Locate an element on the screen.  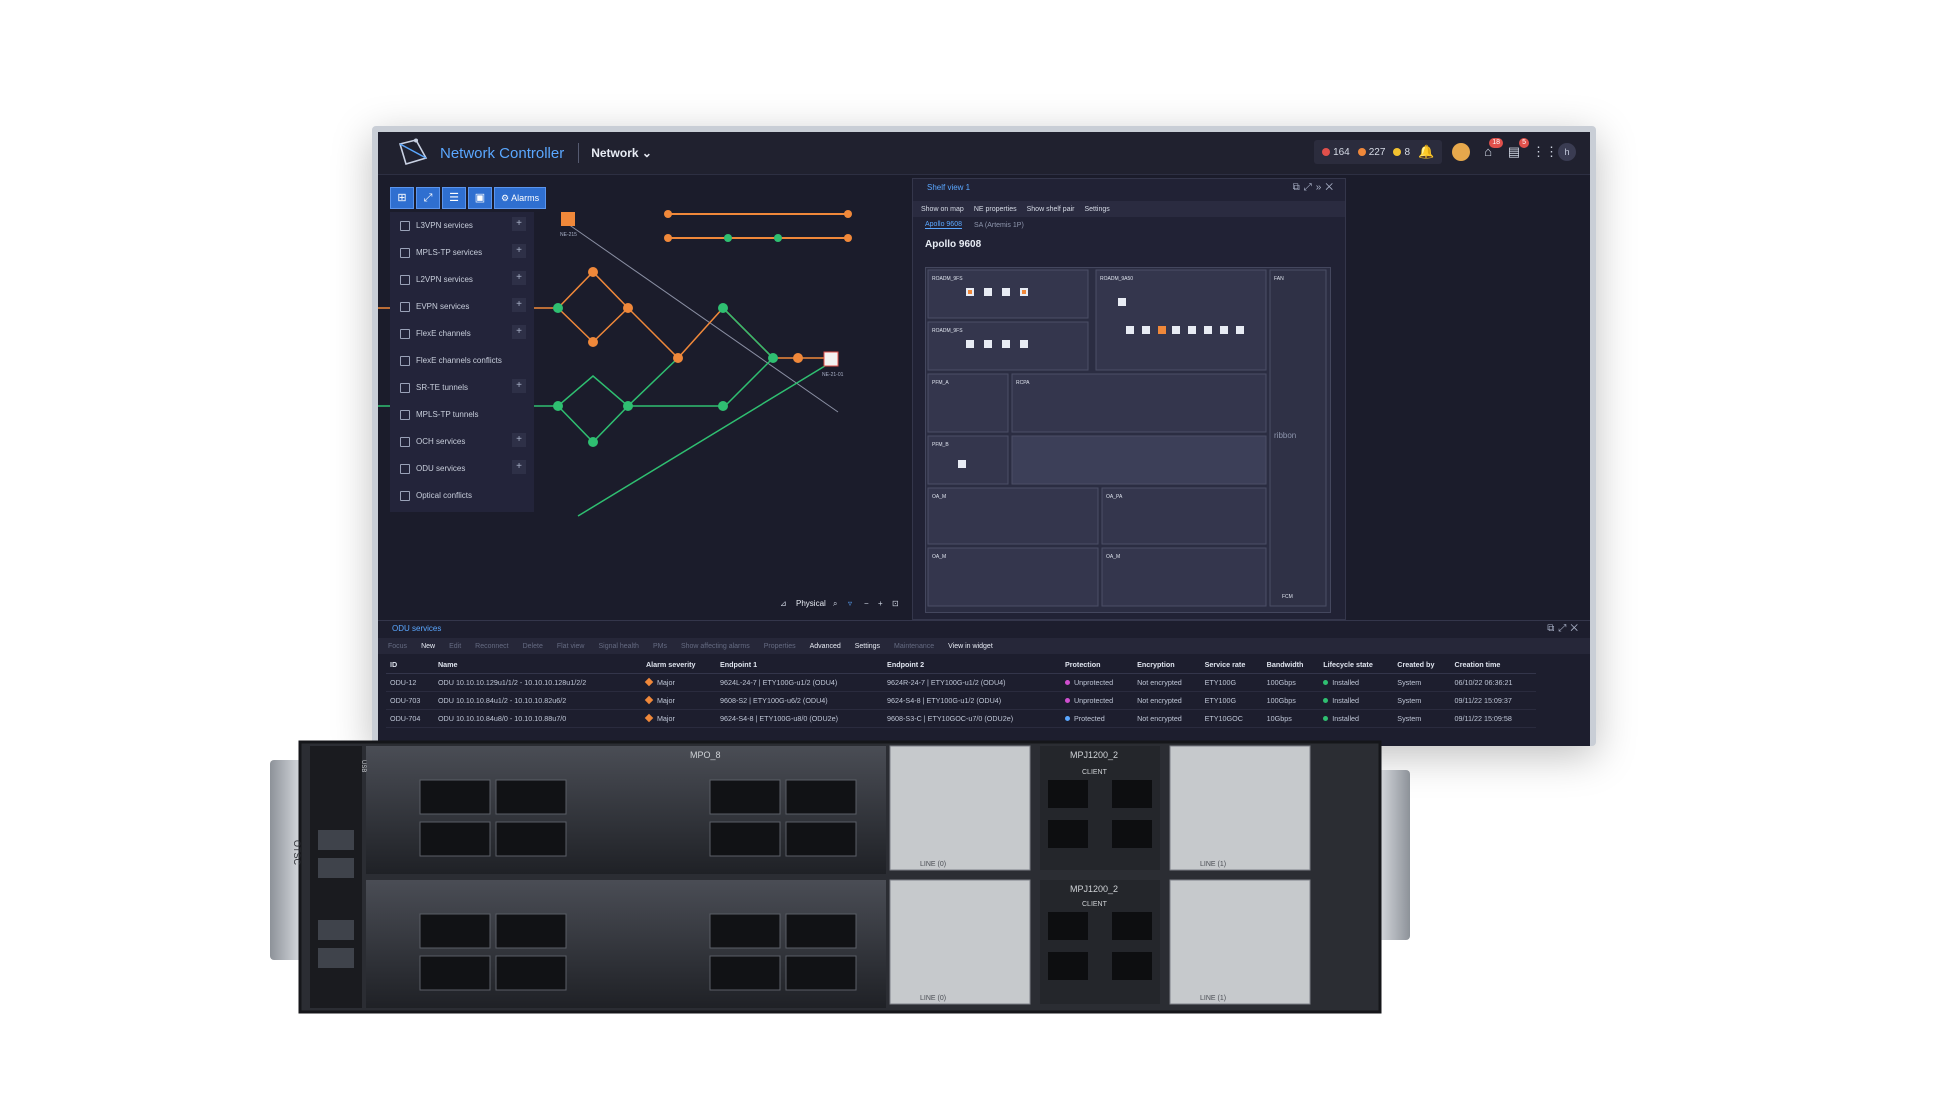
alarms-button: ⚙ Alarms is located at coordinates (520, 198).